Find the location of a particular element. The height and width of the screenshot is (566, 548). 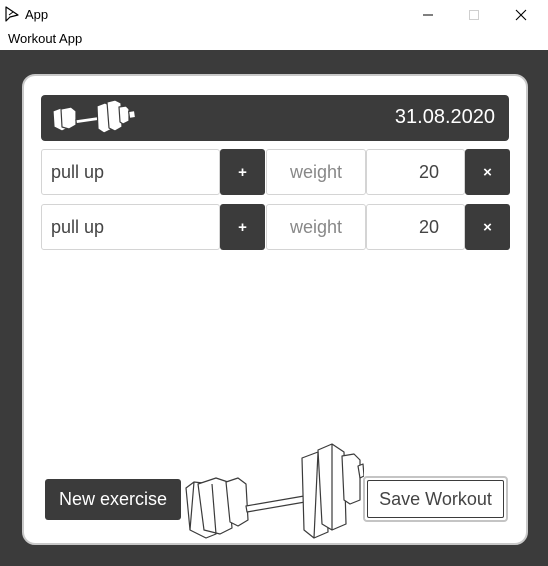

close-icon is located at coordinates (521, 15).